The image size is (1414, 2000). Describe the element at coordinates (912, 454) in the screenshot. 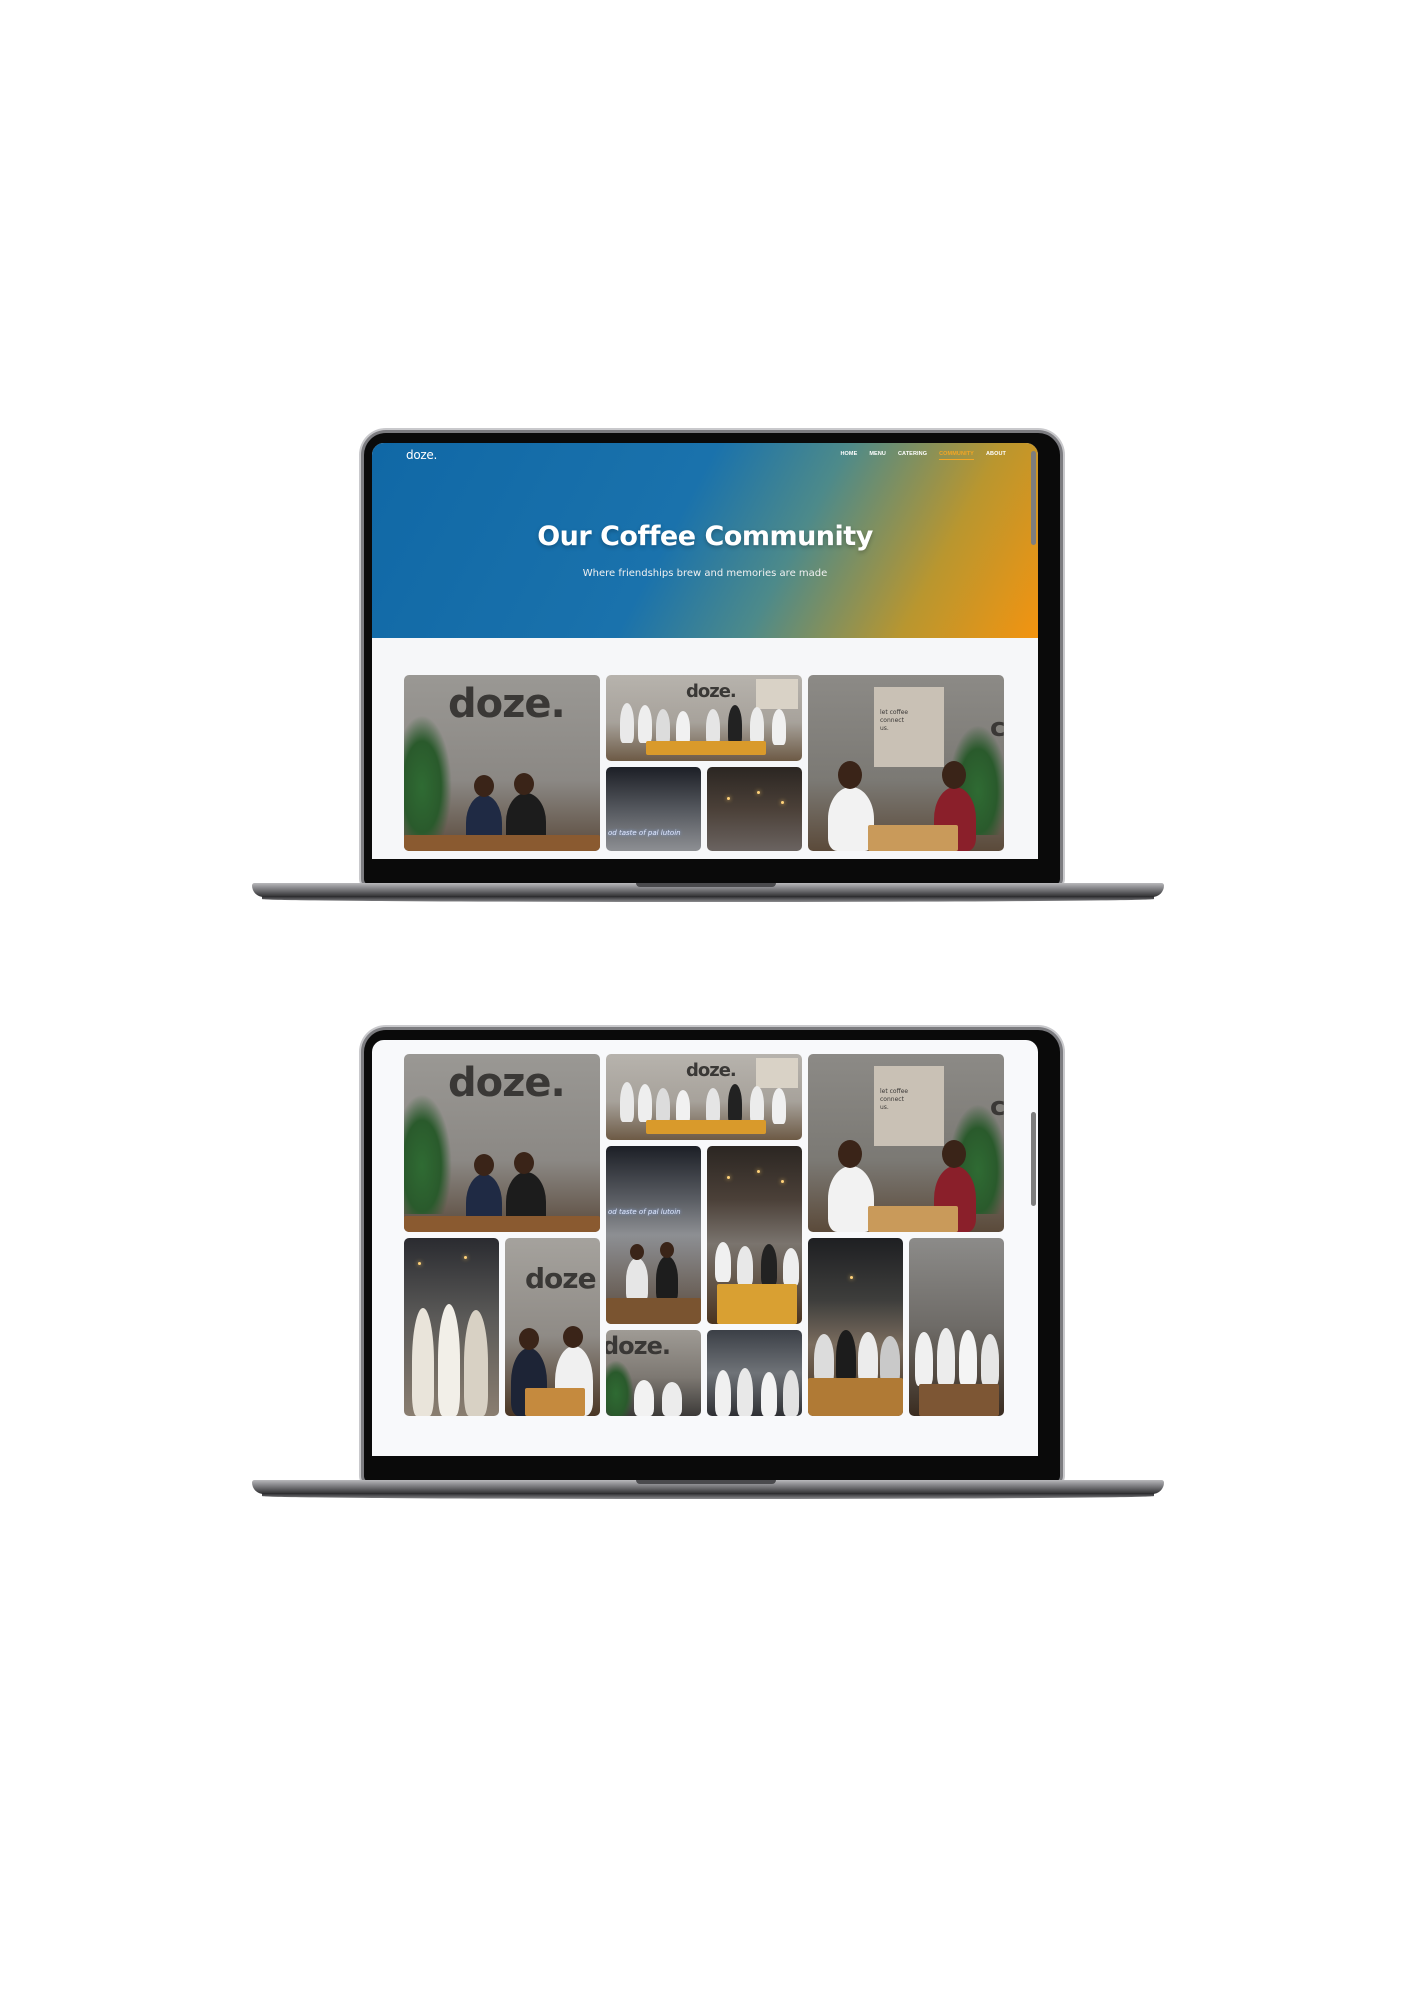

I see `nav-catering: CATERING` at that location.